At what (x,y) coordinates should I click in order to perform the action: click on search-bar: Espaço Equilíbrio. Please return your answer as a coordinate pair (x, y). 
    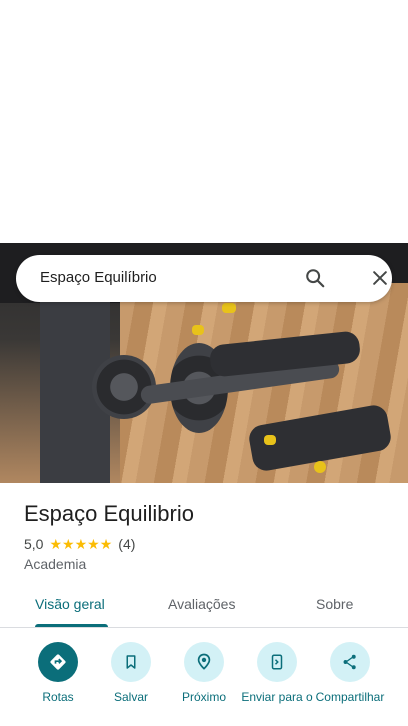
    Looking at the image, I should click on (204, 278).